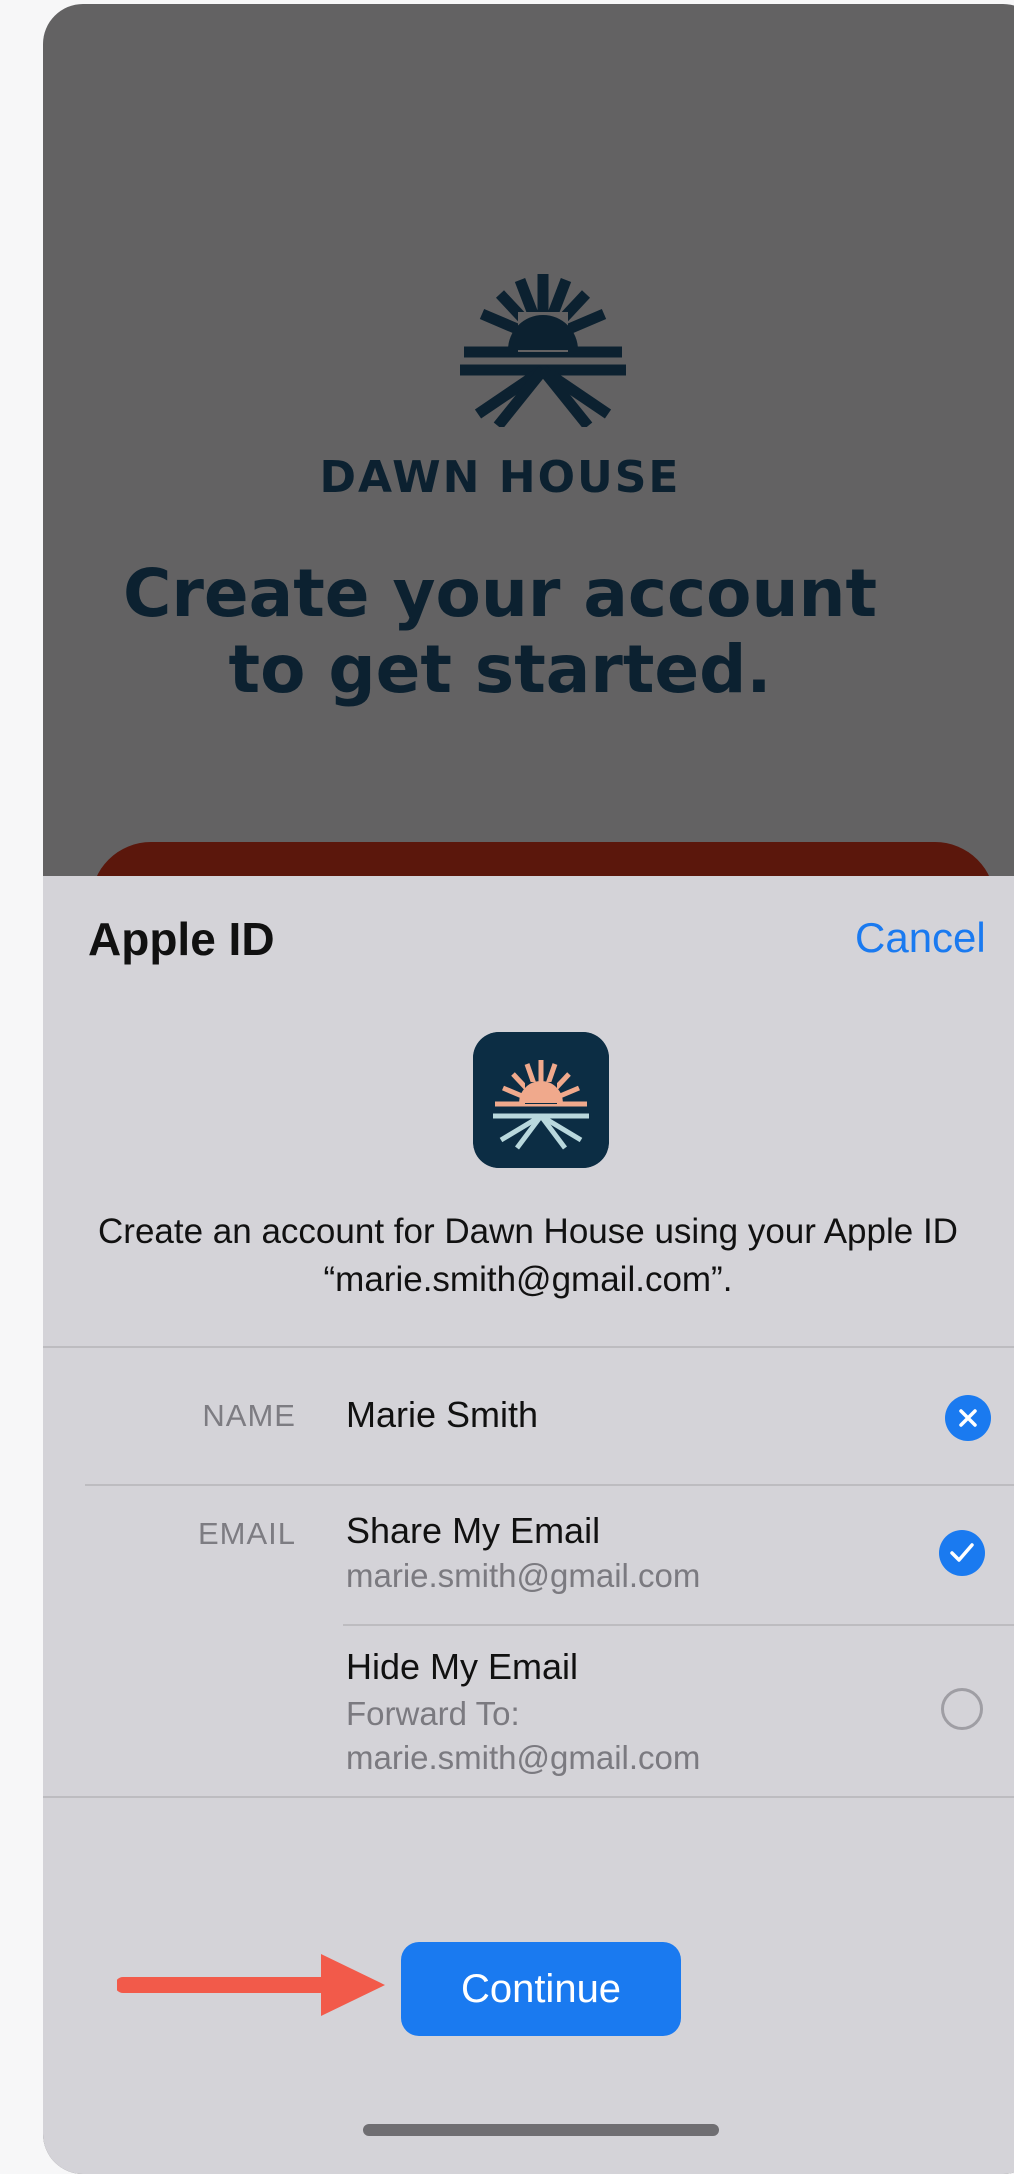  I want to click on name-label: NAME, so click(249, 1415).